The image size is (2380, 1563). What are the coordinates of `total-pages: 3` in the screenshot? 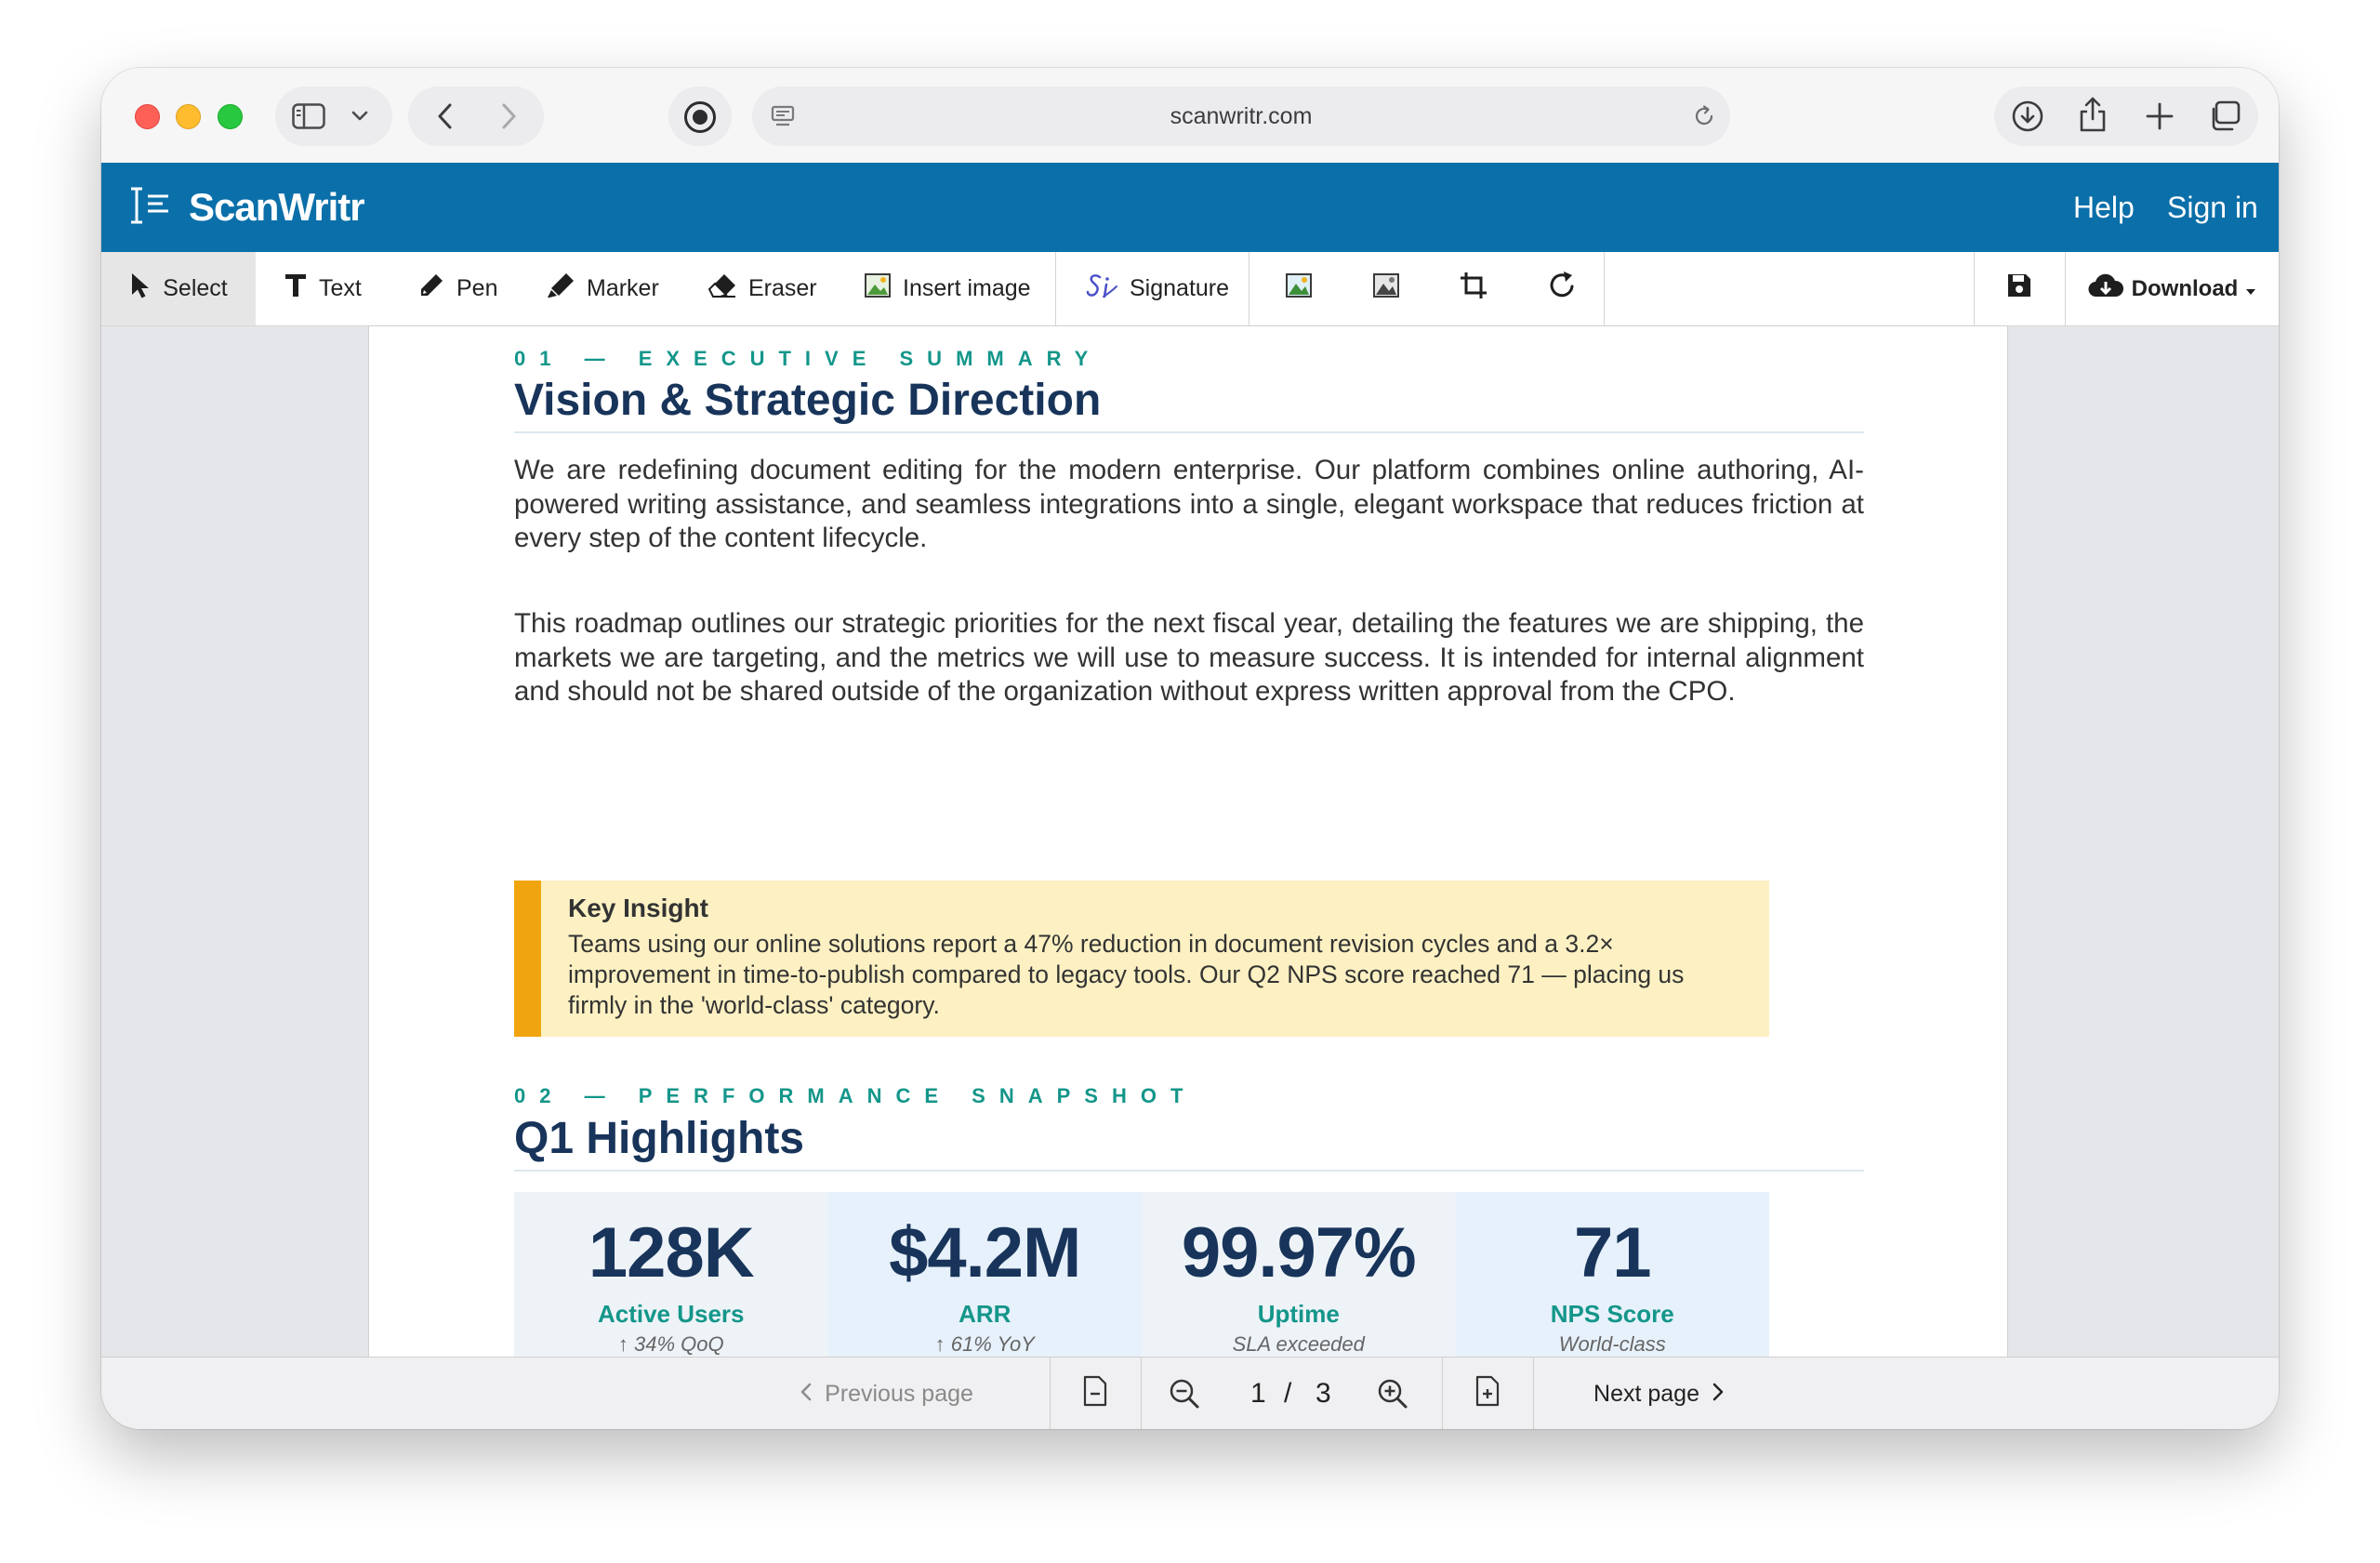 It's located at (1323, 1394).